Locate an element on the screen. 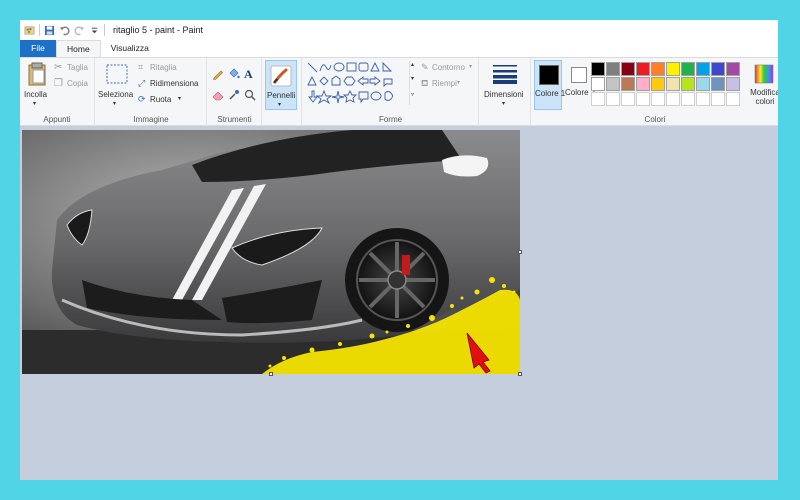  clipboard-icon is located at coordinates (37, 74).